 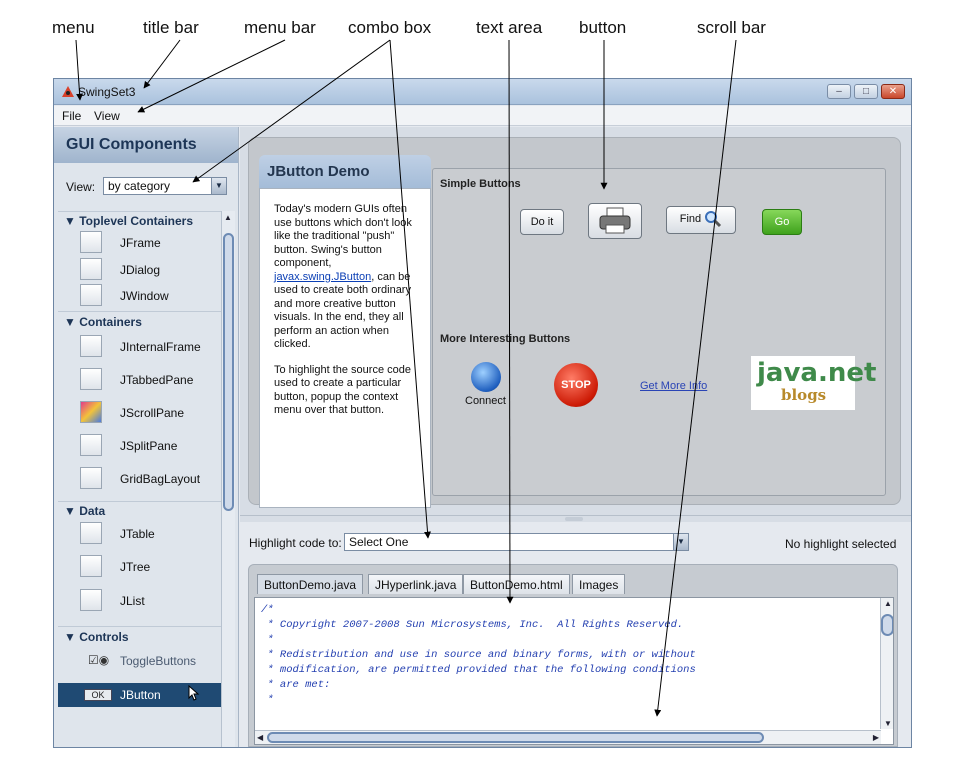 I want to click on sidebar-scrollbar: ▲ ▼, so click(x=228, y=479).